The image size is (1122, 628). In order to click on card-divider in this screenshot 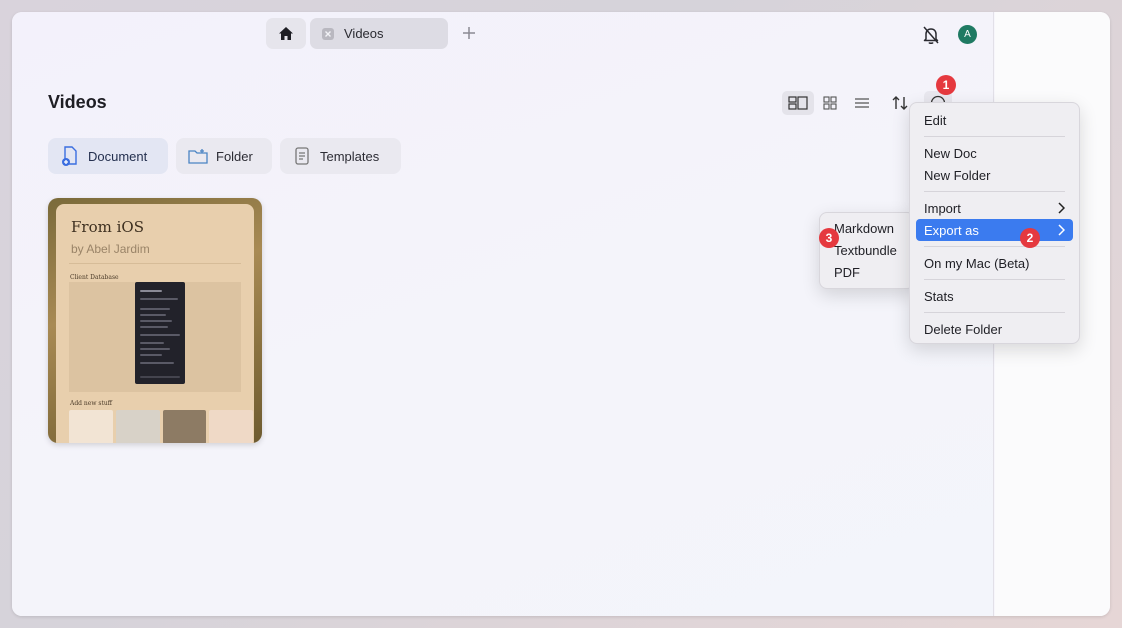, I will do `click(155, 263)`.